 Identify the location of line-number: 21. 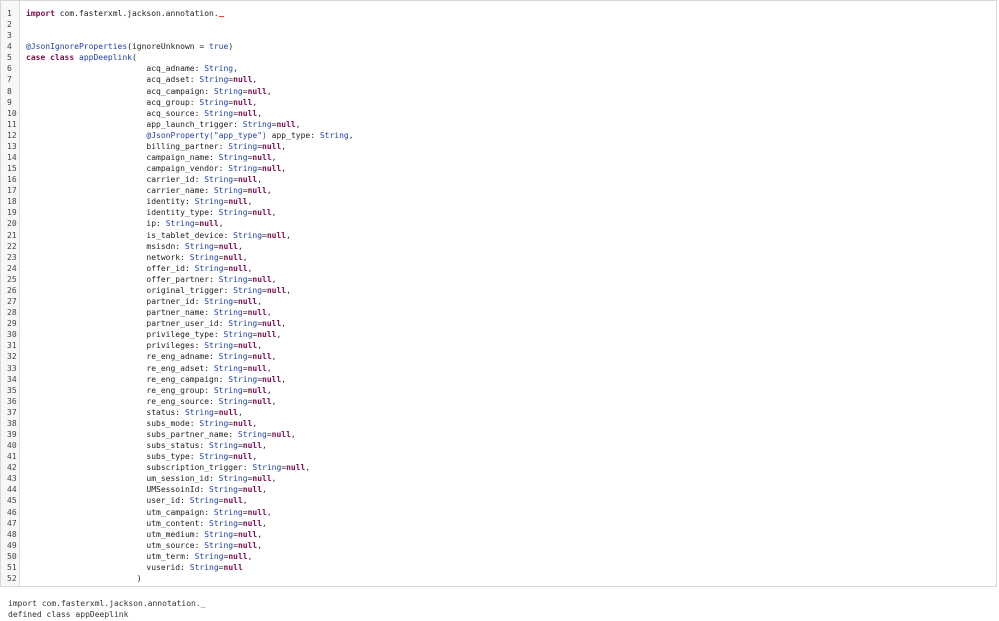
(12, 235).